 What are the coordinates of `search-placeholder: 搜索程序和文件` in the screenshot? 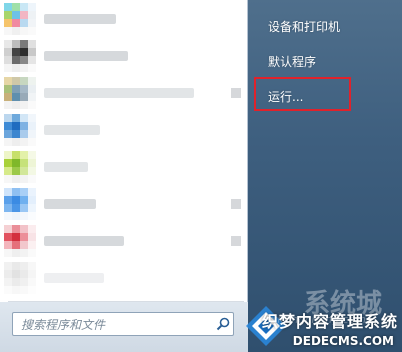 It's located at (63, 324).